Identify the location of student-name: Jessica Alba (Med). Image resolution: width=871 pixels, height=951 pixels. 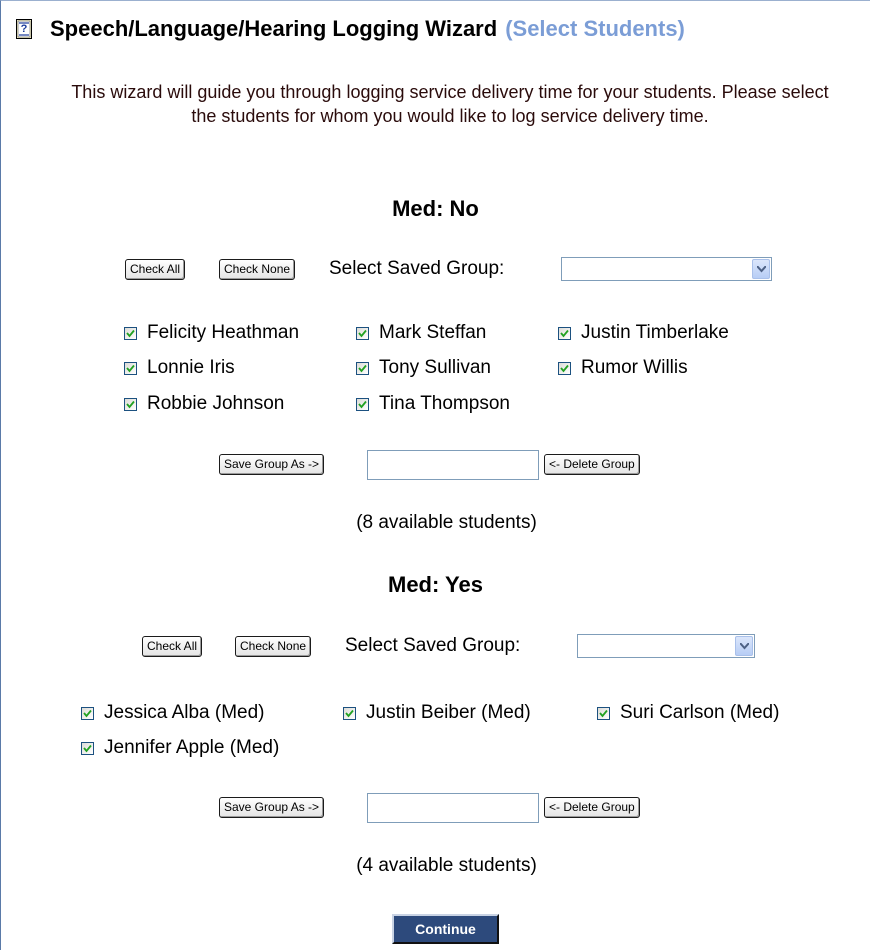
(184, 712).